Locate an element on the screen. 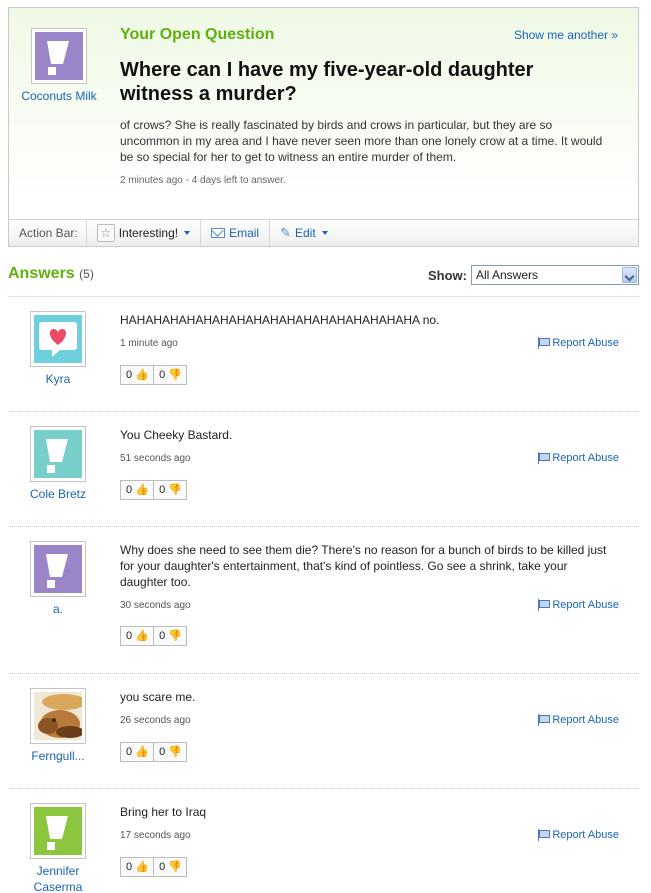 The width and height of the screenshot is (651, 893). answer-time: 30 seconds ago is located at coordinates (155, 605).